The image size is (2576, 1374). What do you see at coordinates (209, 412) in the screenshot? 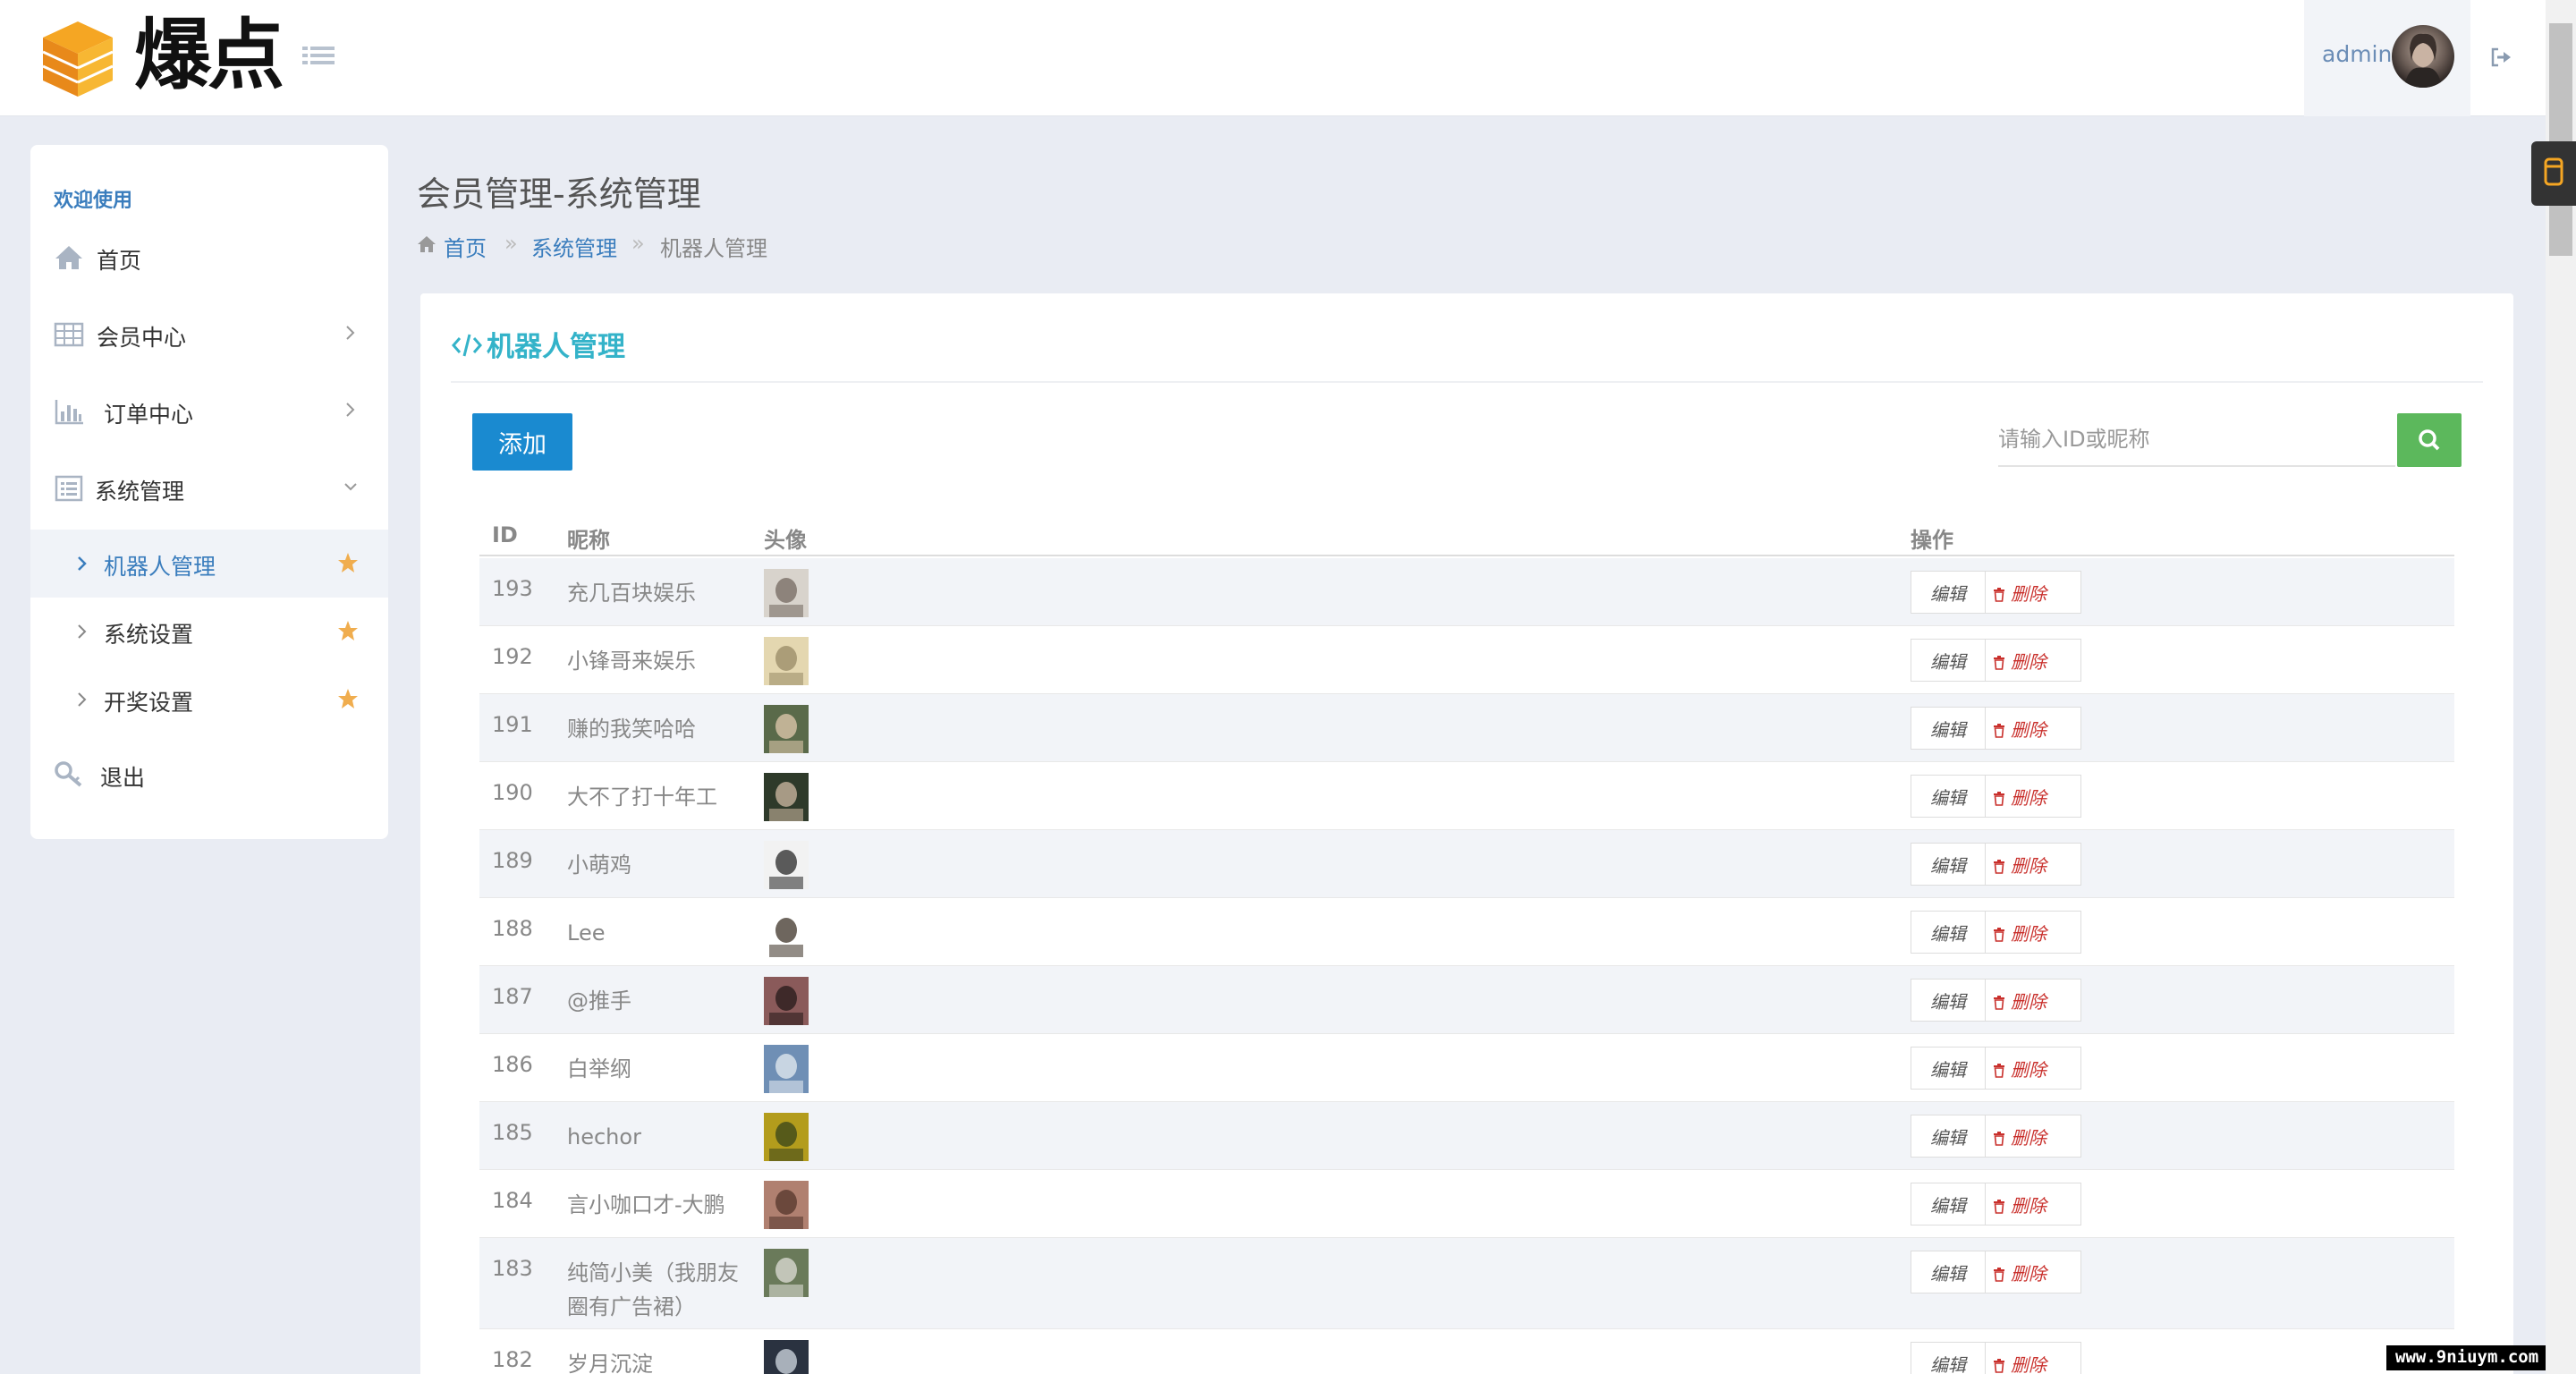
I see `sidebar-item-order-center: 订单中心` at bounding box center [209, 412].